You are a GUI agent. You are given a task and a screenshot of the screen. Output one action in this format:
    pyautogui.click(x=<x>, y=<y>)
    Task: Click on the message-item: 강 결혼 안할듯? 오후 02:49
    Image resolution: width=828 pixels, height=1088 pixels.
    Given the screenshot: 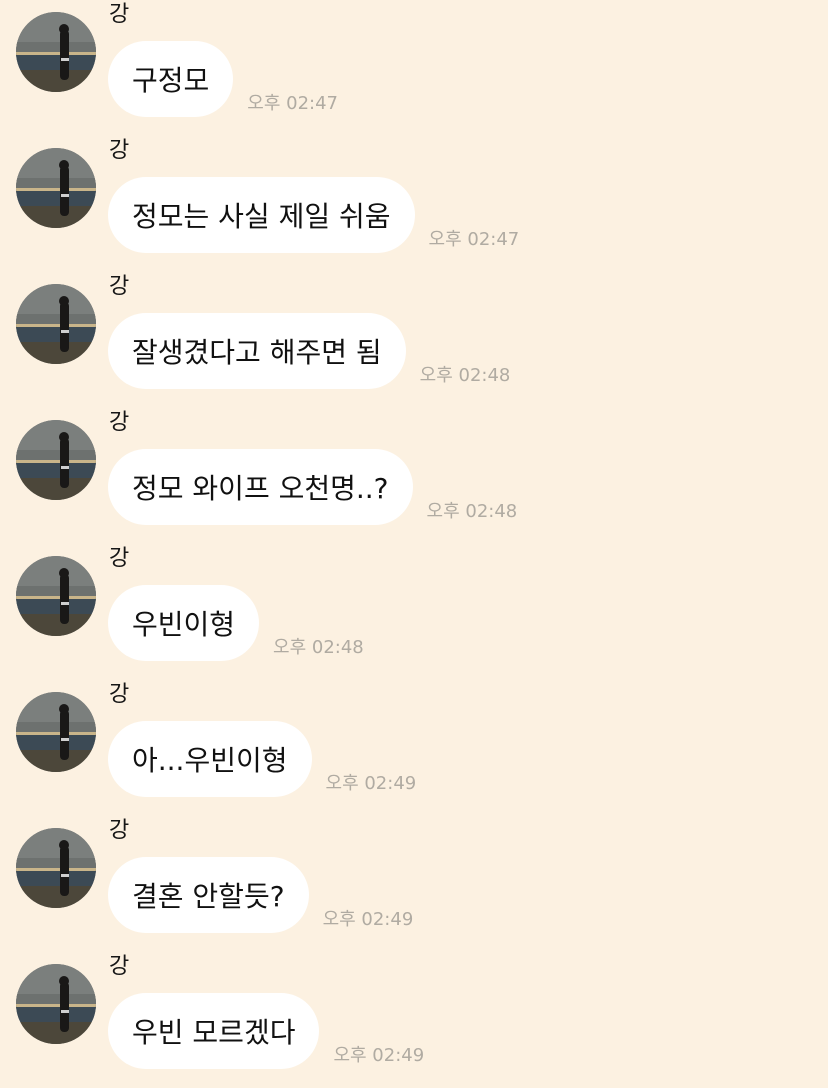 What is the action you would take?
    pyautogui.click(x=414, y=884)
    